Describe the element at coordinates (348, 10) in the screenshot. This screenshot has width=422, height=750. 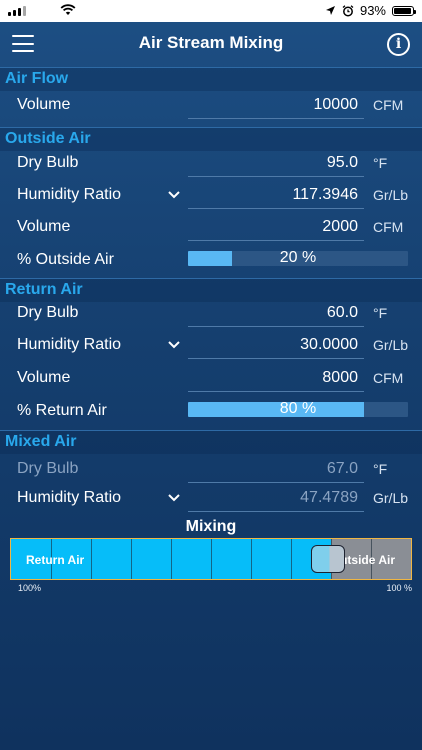
I see `alarm-icon` at that location.